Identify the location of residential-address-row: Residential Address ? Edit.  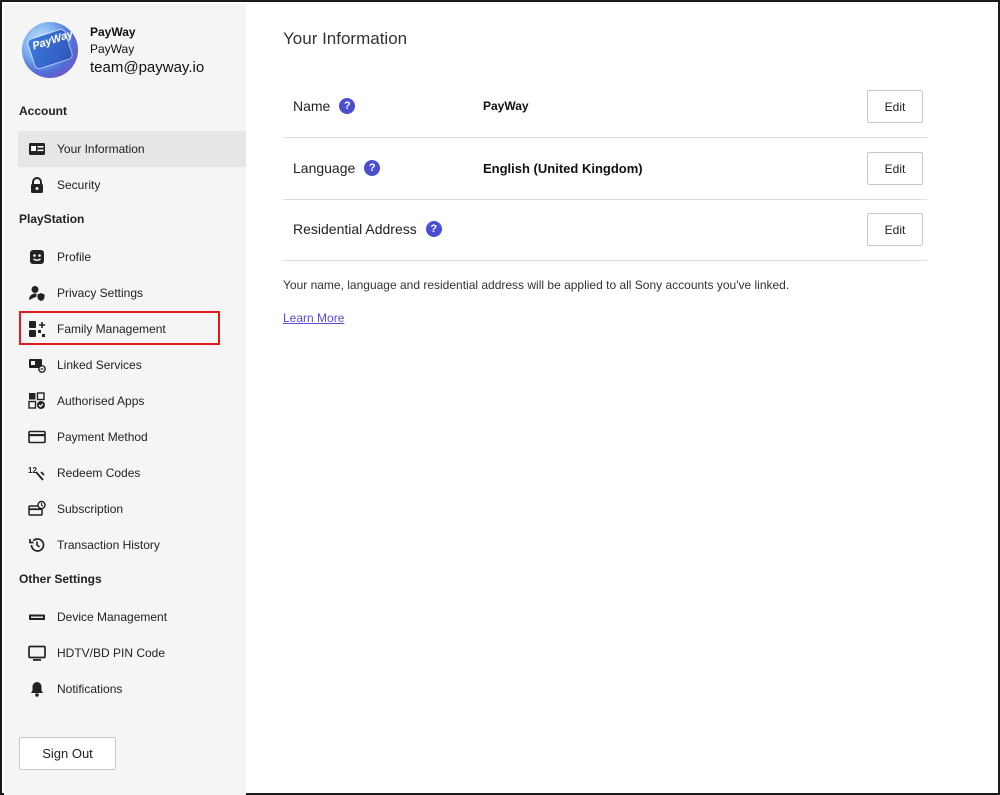
(605, 230).